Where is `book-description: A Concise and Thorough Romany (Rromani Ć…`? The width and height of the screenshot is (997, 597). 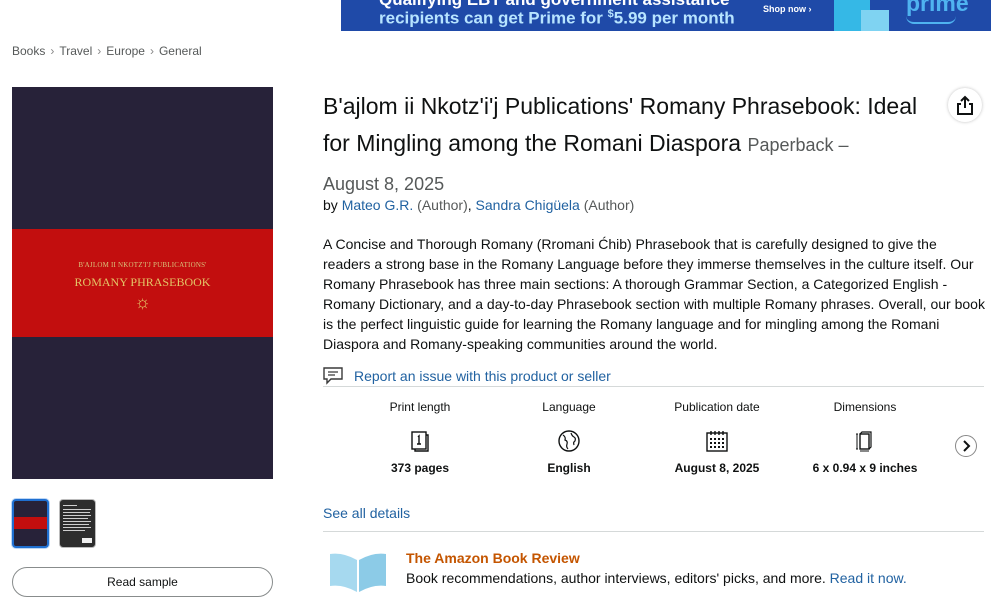 book-description: A Concise and Thorough Romany (Rromani Ć… is located at coordinates (654, 294).